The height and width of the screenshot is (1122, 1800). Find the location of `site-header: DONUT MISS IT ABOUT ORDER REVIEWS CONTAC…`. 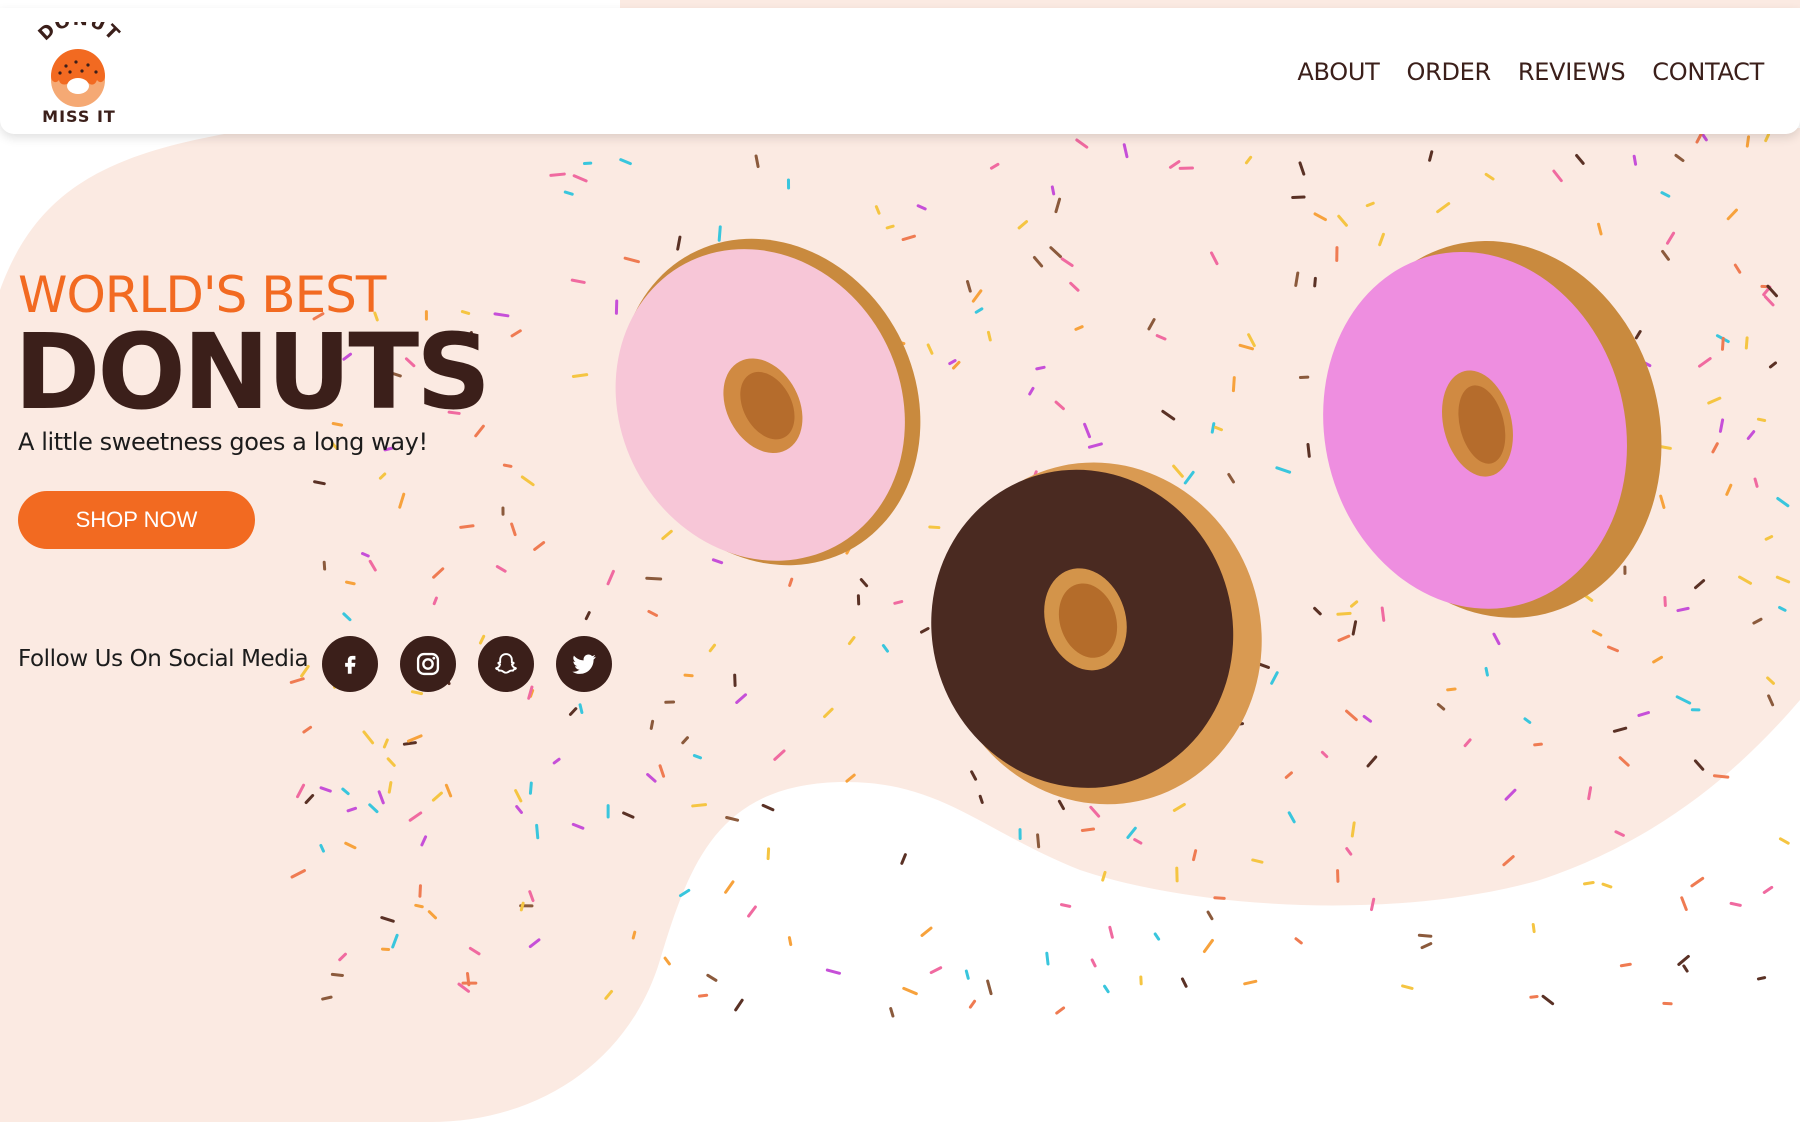

site-header: DONUT MISS IT ABOUT ORDER REVIEWS CONTAC… is located at coordinates (900, 71).